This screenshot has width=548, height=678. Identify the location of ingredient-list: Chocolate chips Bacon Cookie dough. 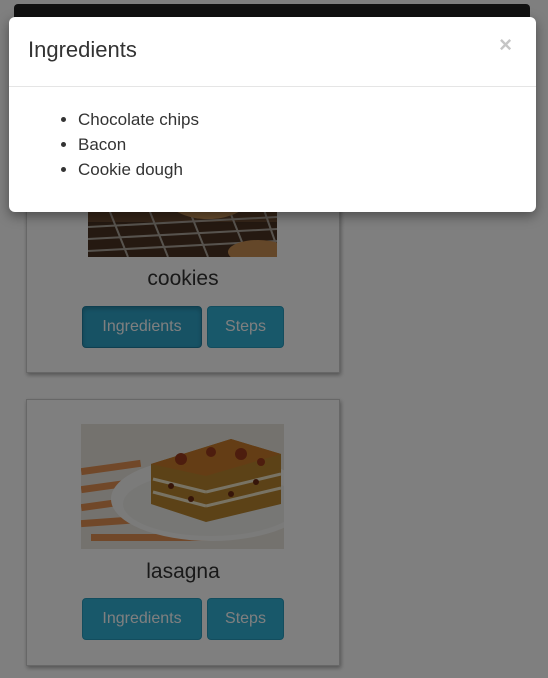
(272, 144).